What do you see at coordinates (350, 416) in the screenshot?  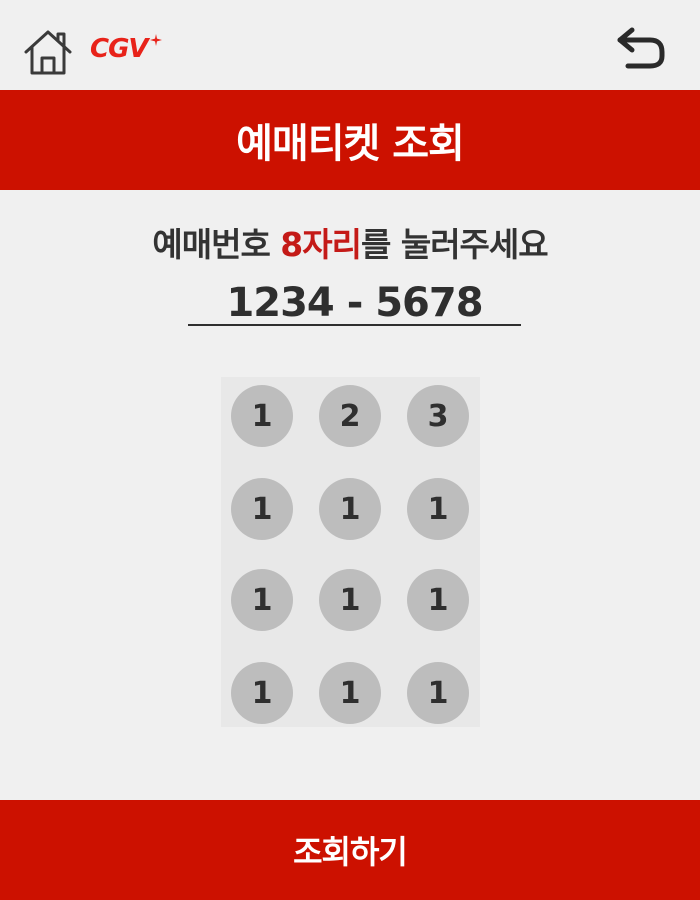 I see `keypad-key: 2` at bounding box center [350, 416].